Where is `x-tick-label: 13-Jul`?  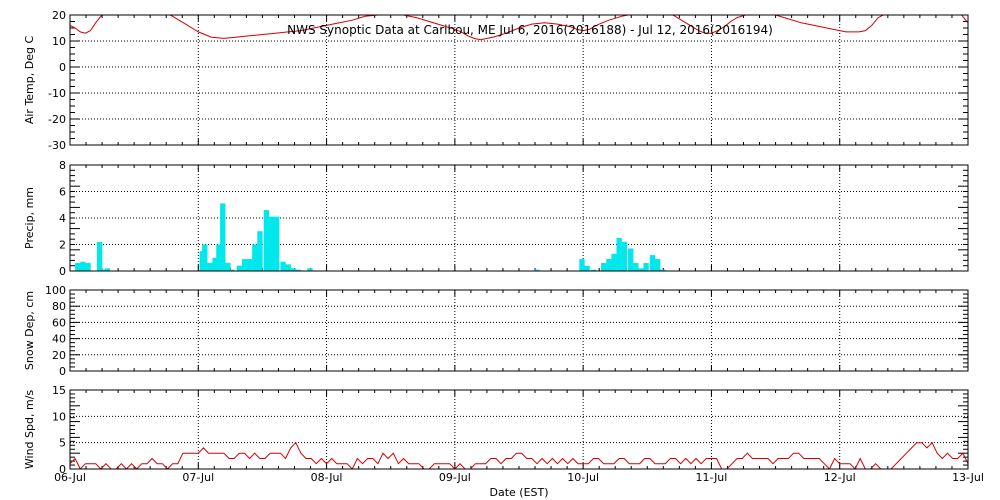 x-tick-label: 13-Jul is located at coordinates (968, 477).